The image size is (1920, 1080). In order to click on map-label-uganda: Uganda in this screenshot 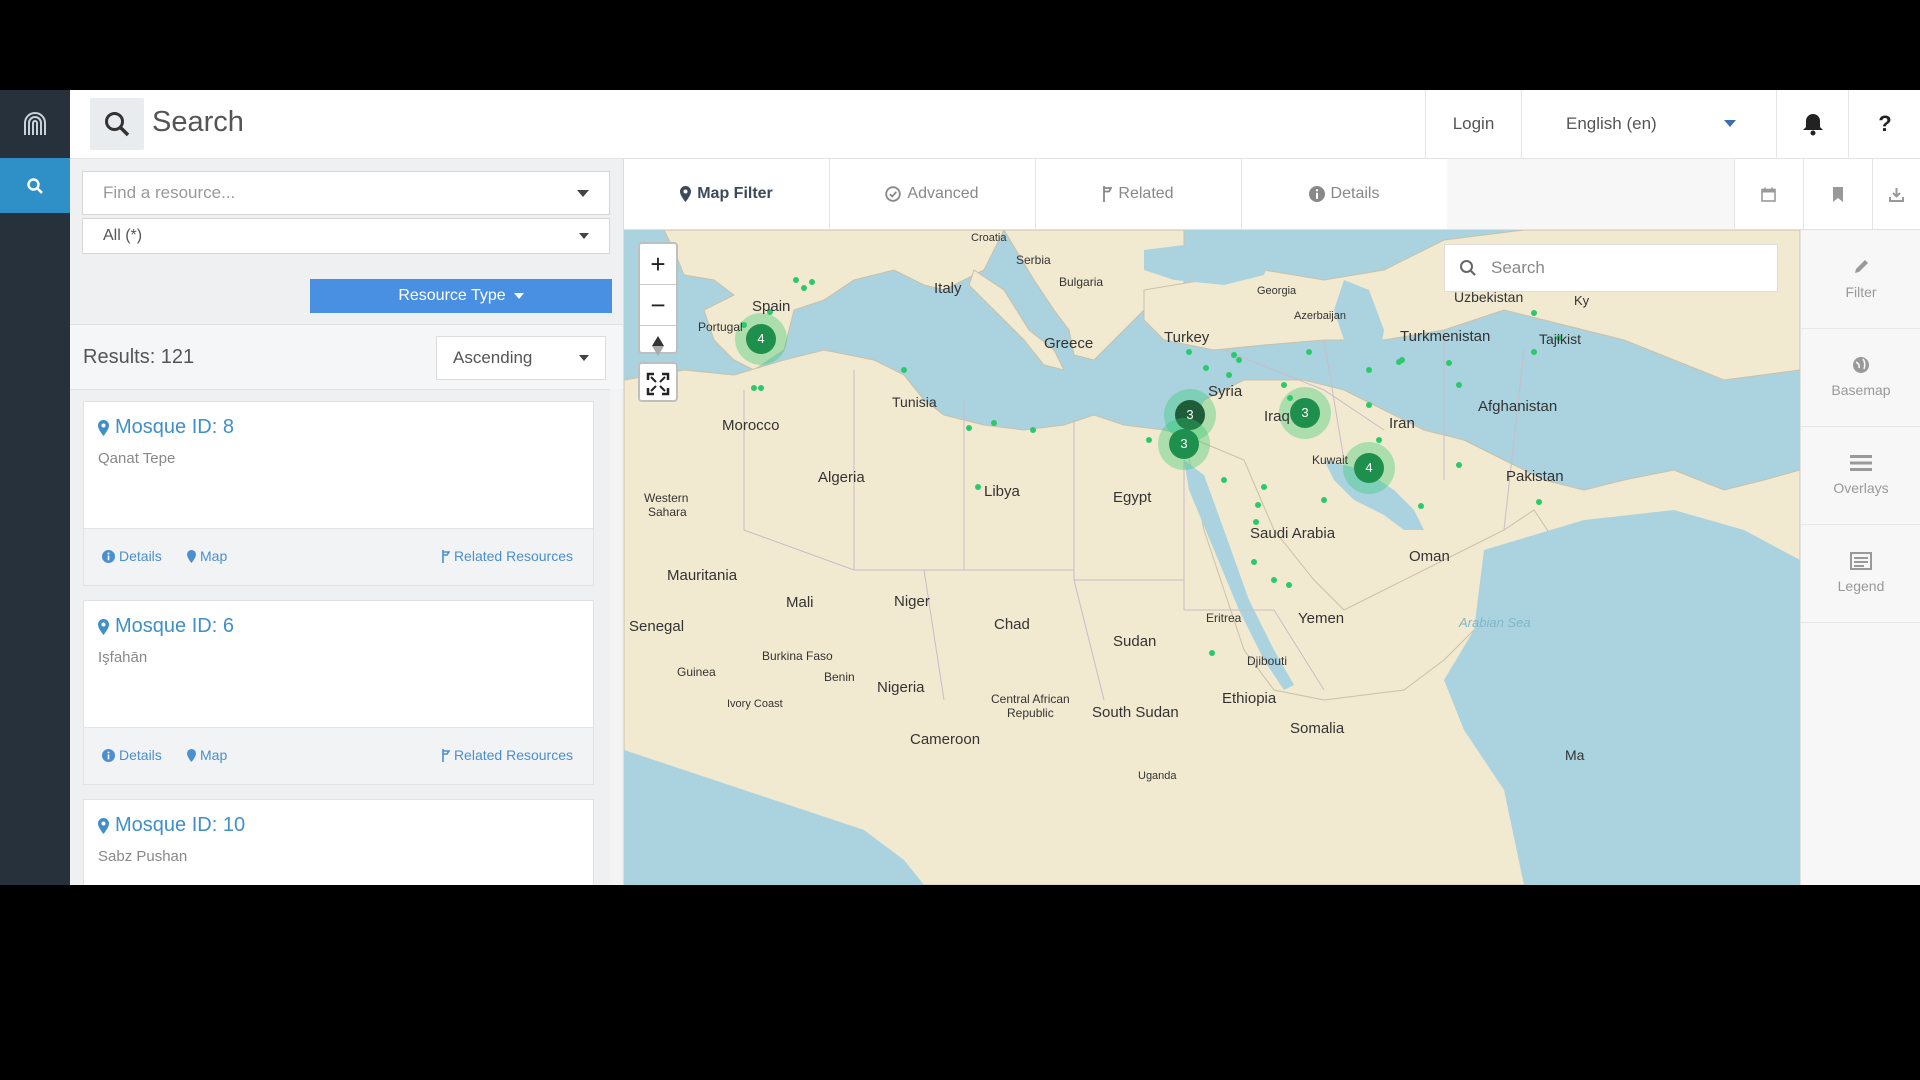, I will do `click(1157, 776)`.